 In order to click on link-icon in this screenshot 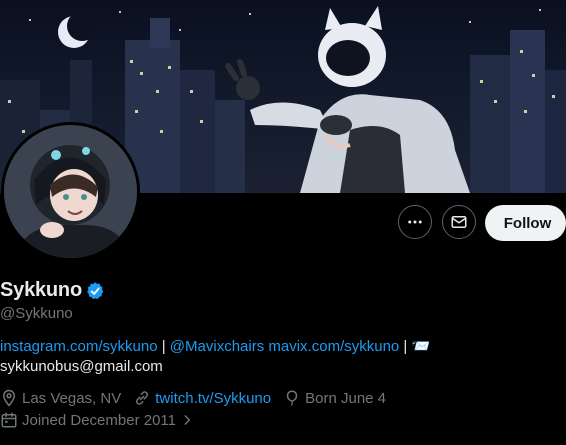, I will do `click(142, 398)`.